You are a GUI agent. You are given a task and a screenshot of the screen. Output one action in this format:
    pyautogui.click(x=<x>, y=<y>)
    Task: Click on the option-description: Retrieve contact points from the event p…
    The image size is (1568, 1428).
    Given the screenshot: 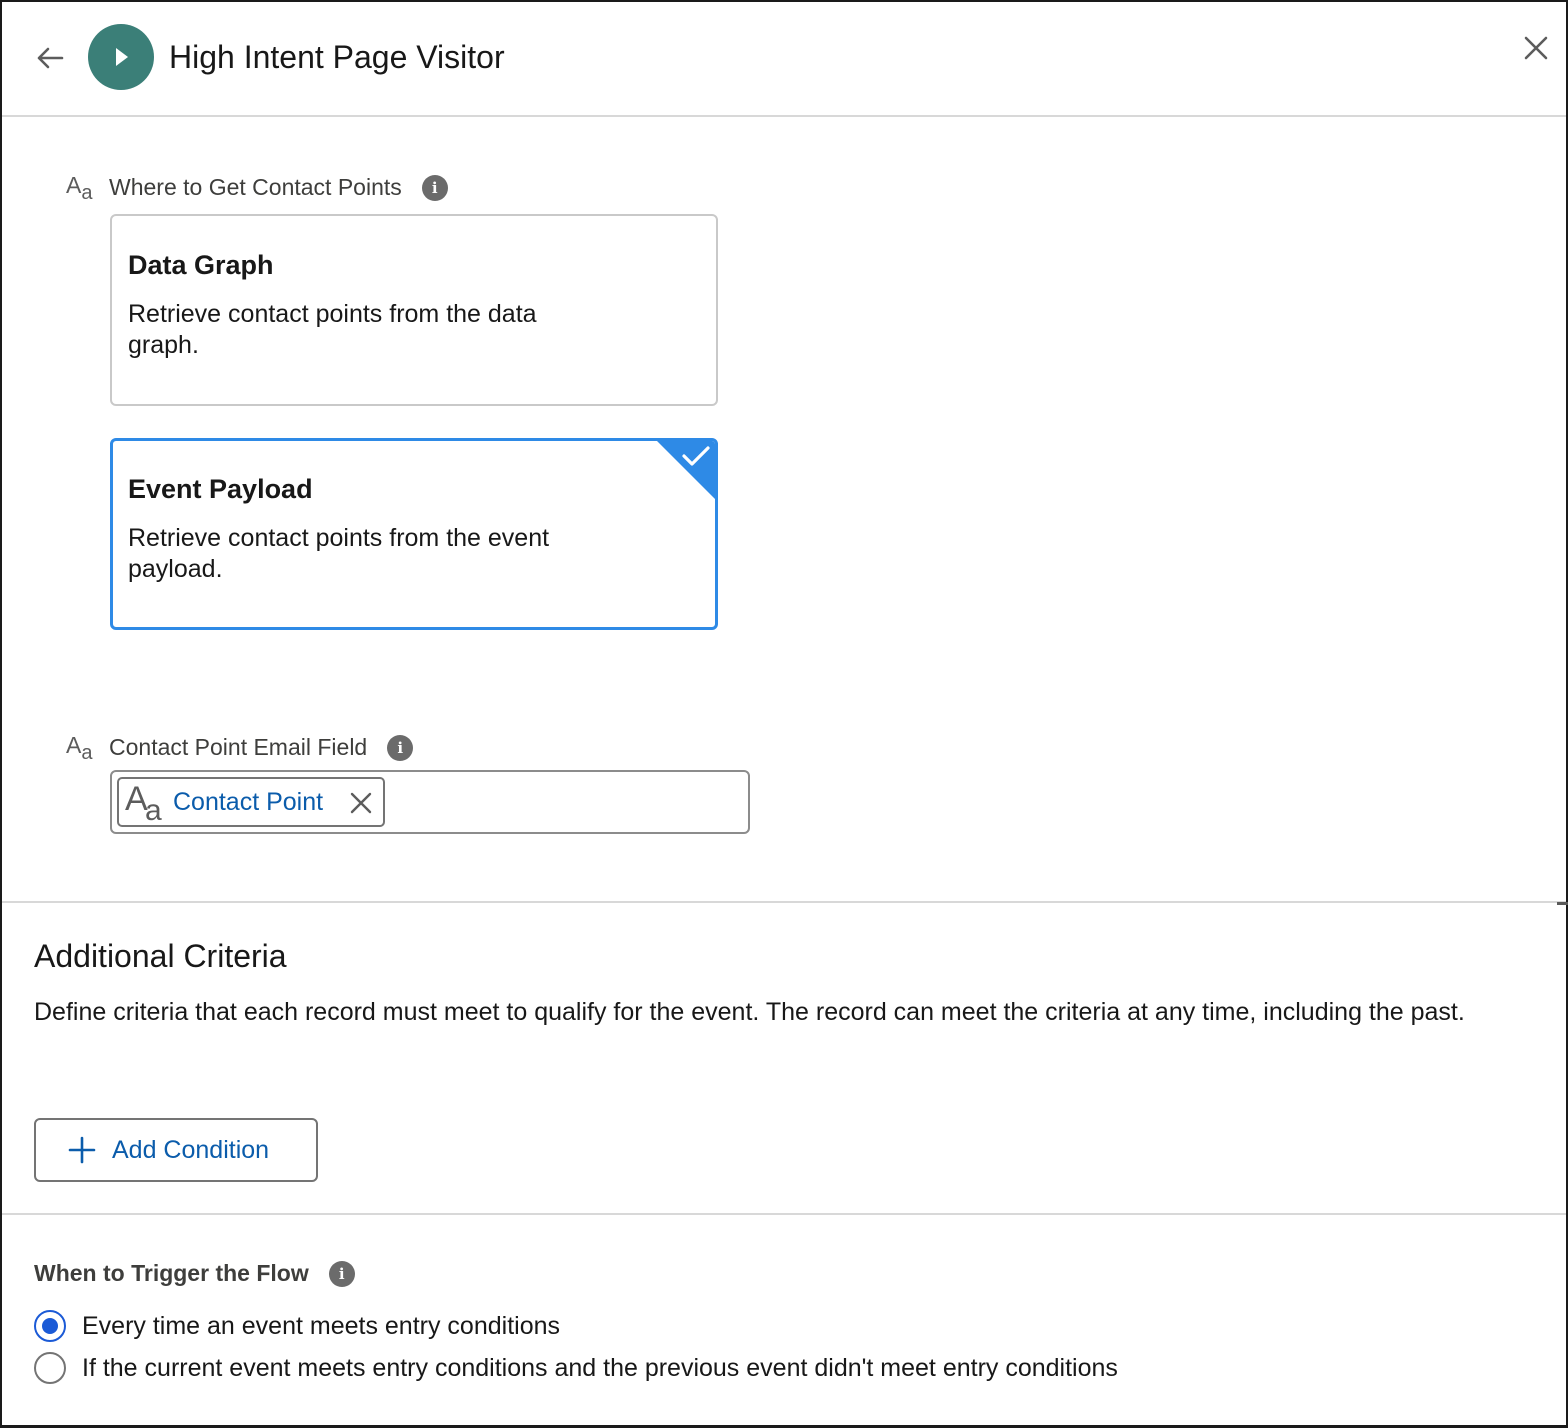 What is the action you would take?
    pyautogui.click(x=339, y=553)
    